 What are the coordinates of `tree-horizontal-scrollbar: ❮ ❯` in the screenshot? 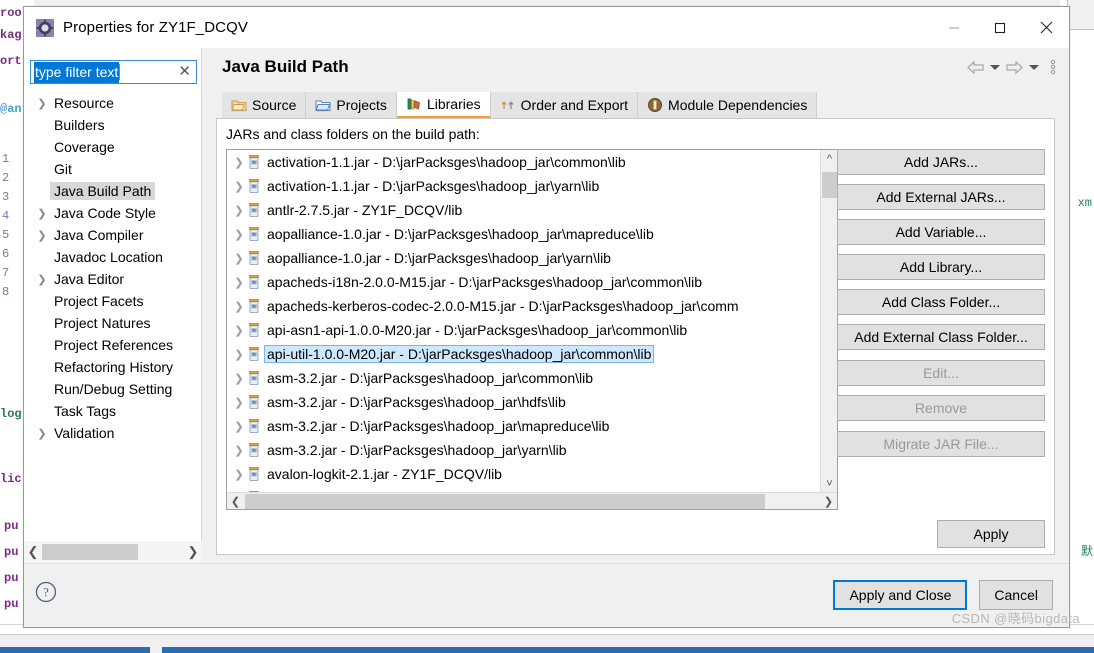 It's located at (113, 552).